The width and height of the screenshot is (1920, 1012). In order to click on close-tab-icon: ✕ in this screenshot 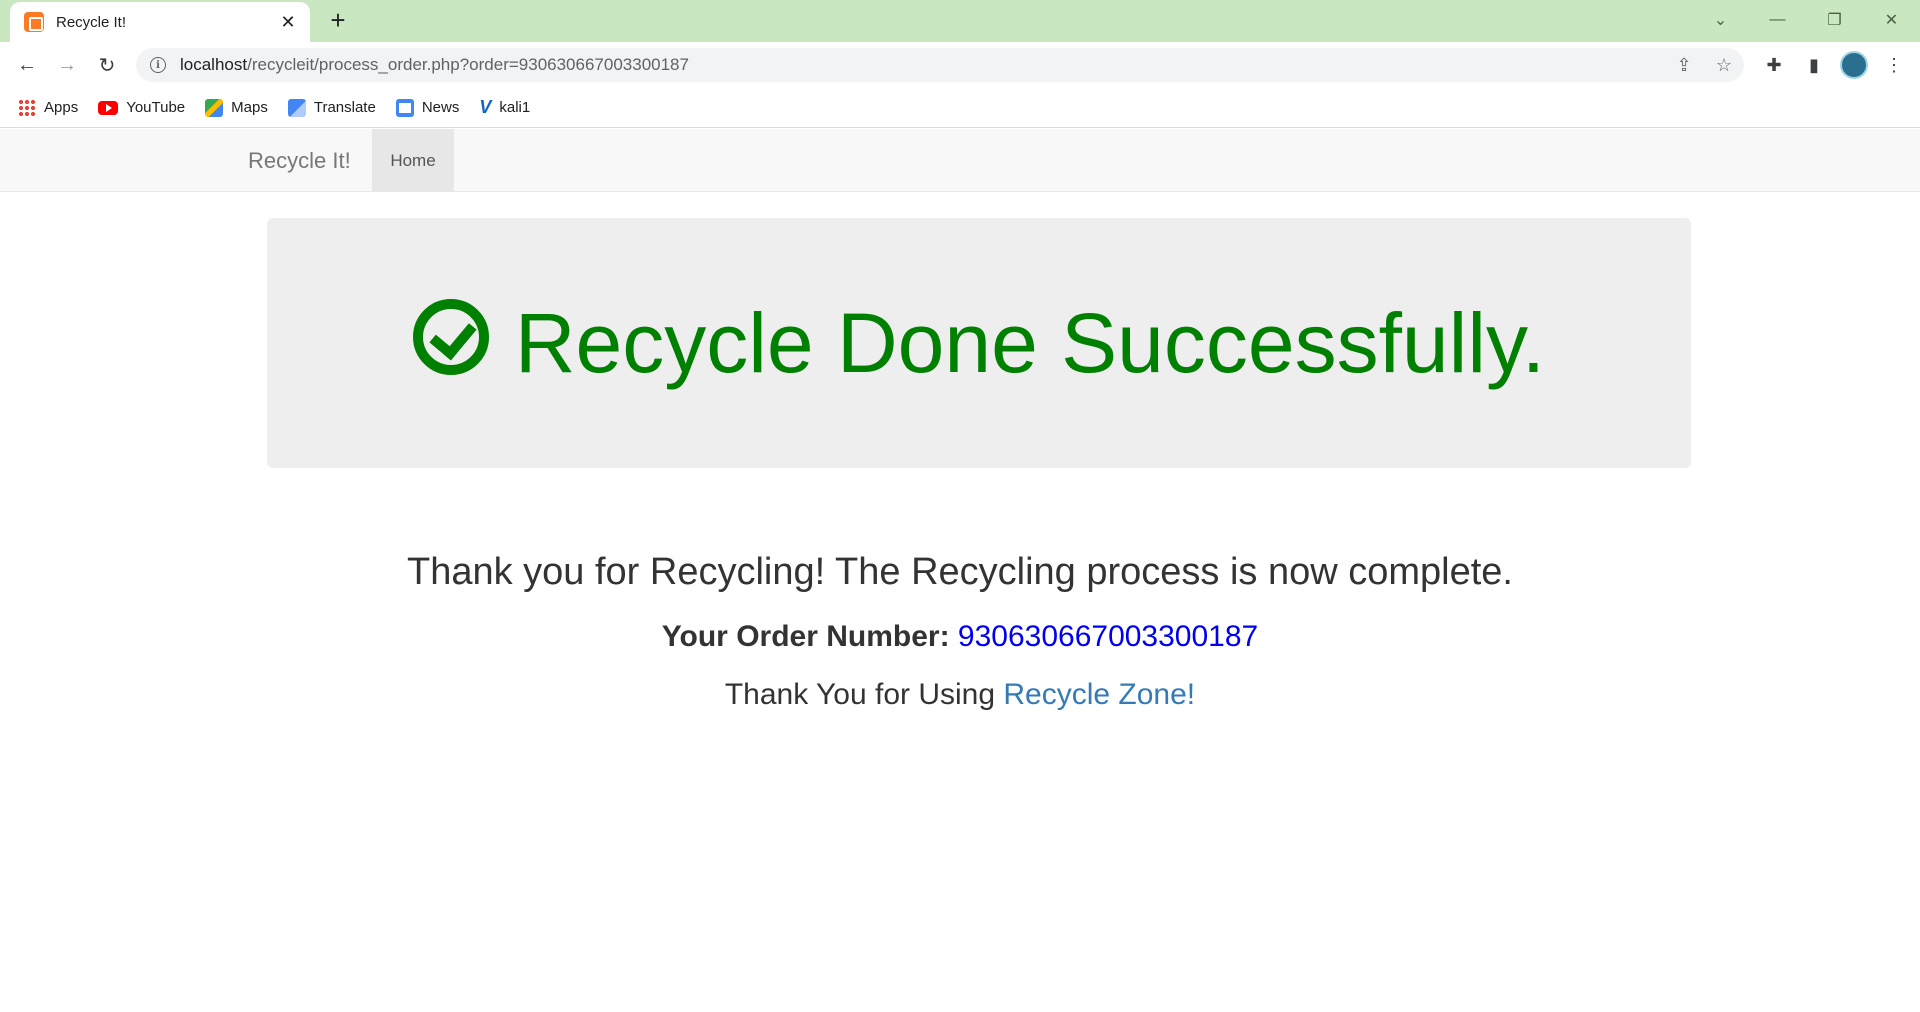, I will do `click(288, 22)`.